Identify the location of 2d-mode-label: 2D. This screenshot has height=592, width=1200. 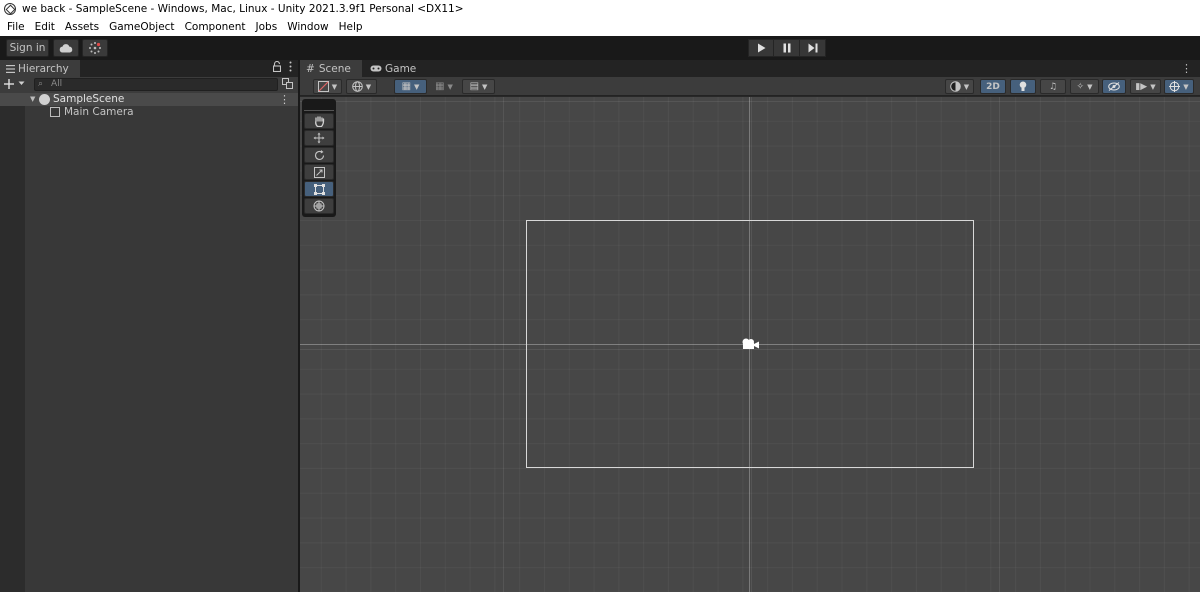
(993, 86).